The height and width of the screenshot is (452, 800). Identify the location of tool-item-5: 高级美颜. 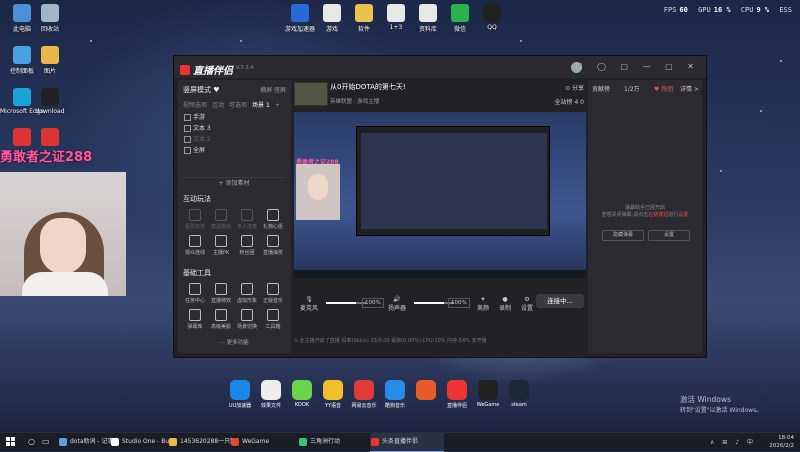
(221, 319).